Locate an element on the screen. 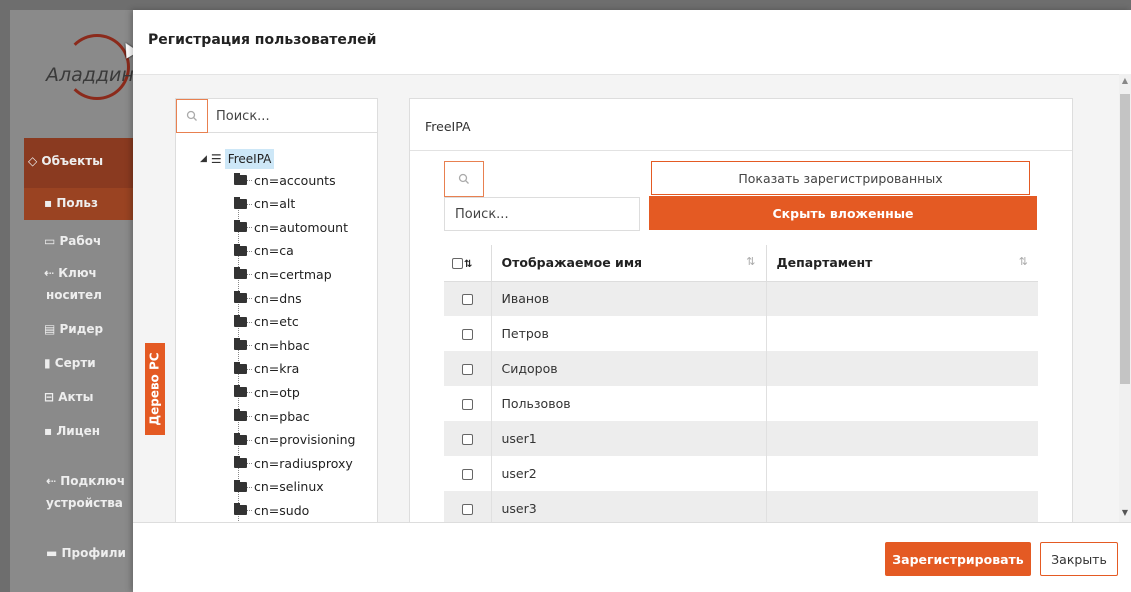 The image size is (1131, 592). tree-search-input is located at coordinates (291, 116).